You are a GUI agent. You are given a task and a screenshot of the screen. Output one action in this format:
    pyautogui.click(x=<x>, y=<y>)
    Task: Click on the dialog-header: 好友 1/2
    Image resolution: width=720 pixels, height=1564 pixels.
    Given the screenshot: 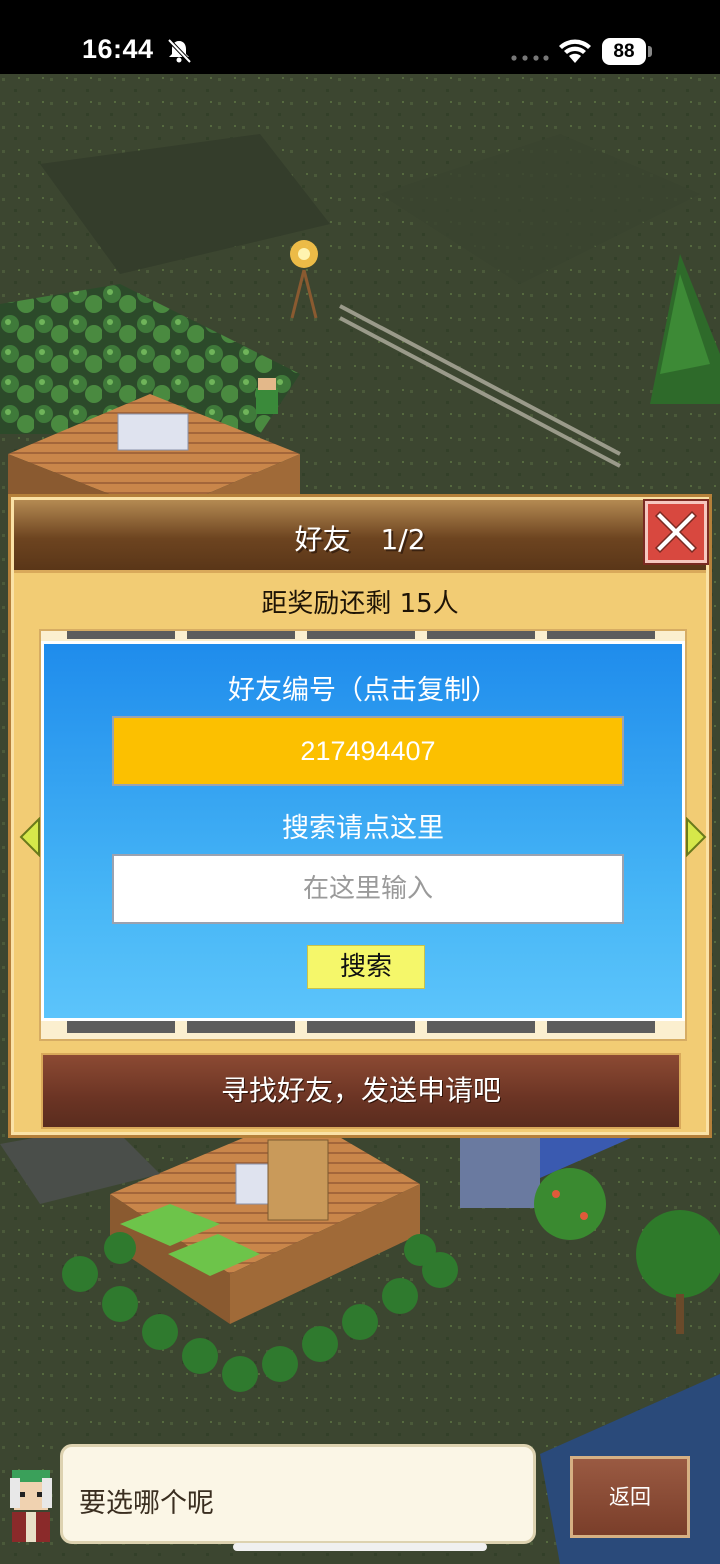 What is the action you would take?
    pyautogui.click(x=360, y=536)
    